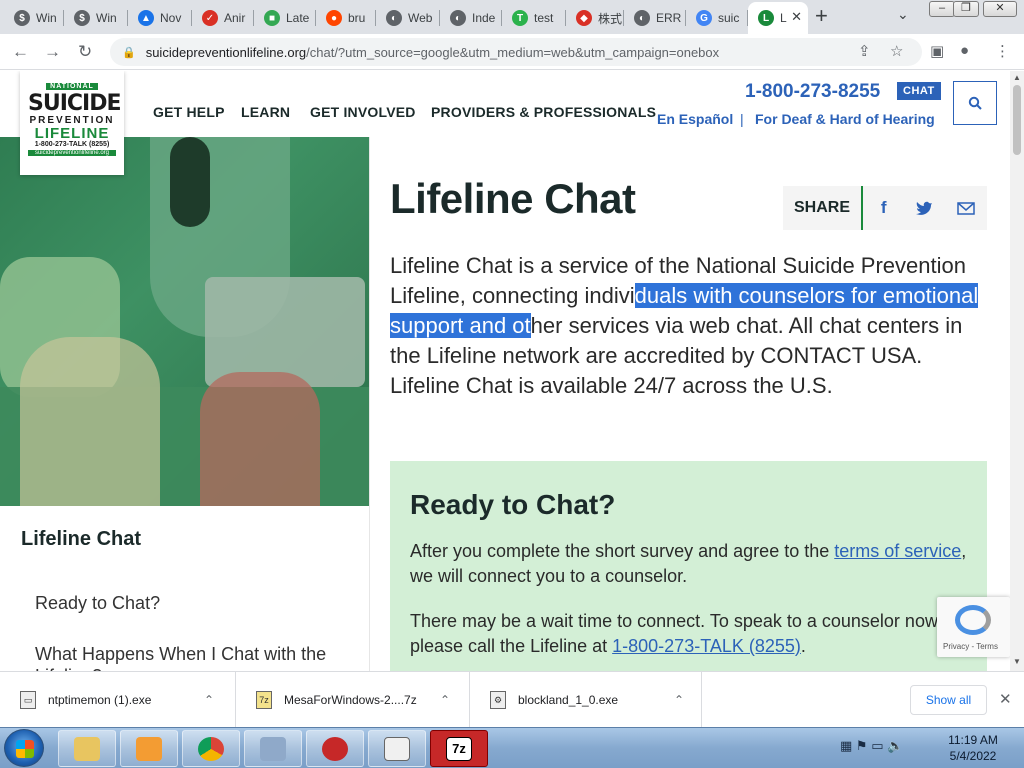  Describe the element at coordinates (778, 18) in the screenshot. I see `browser-tab: L L ✕` at that location.